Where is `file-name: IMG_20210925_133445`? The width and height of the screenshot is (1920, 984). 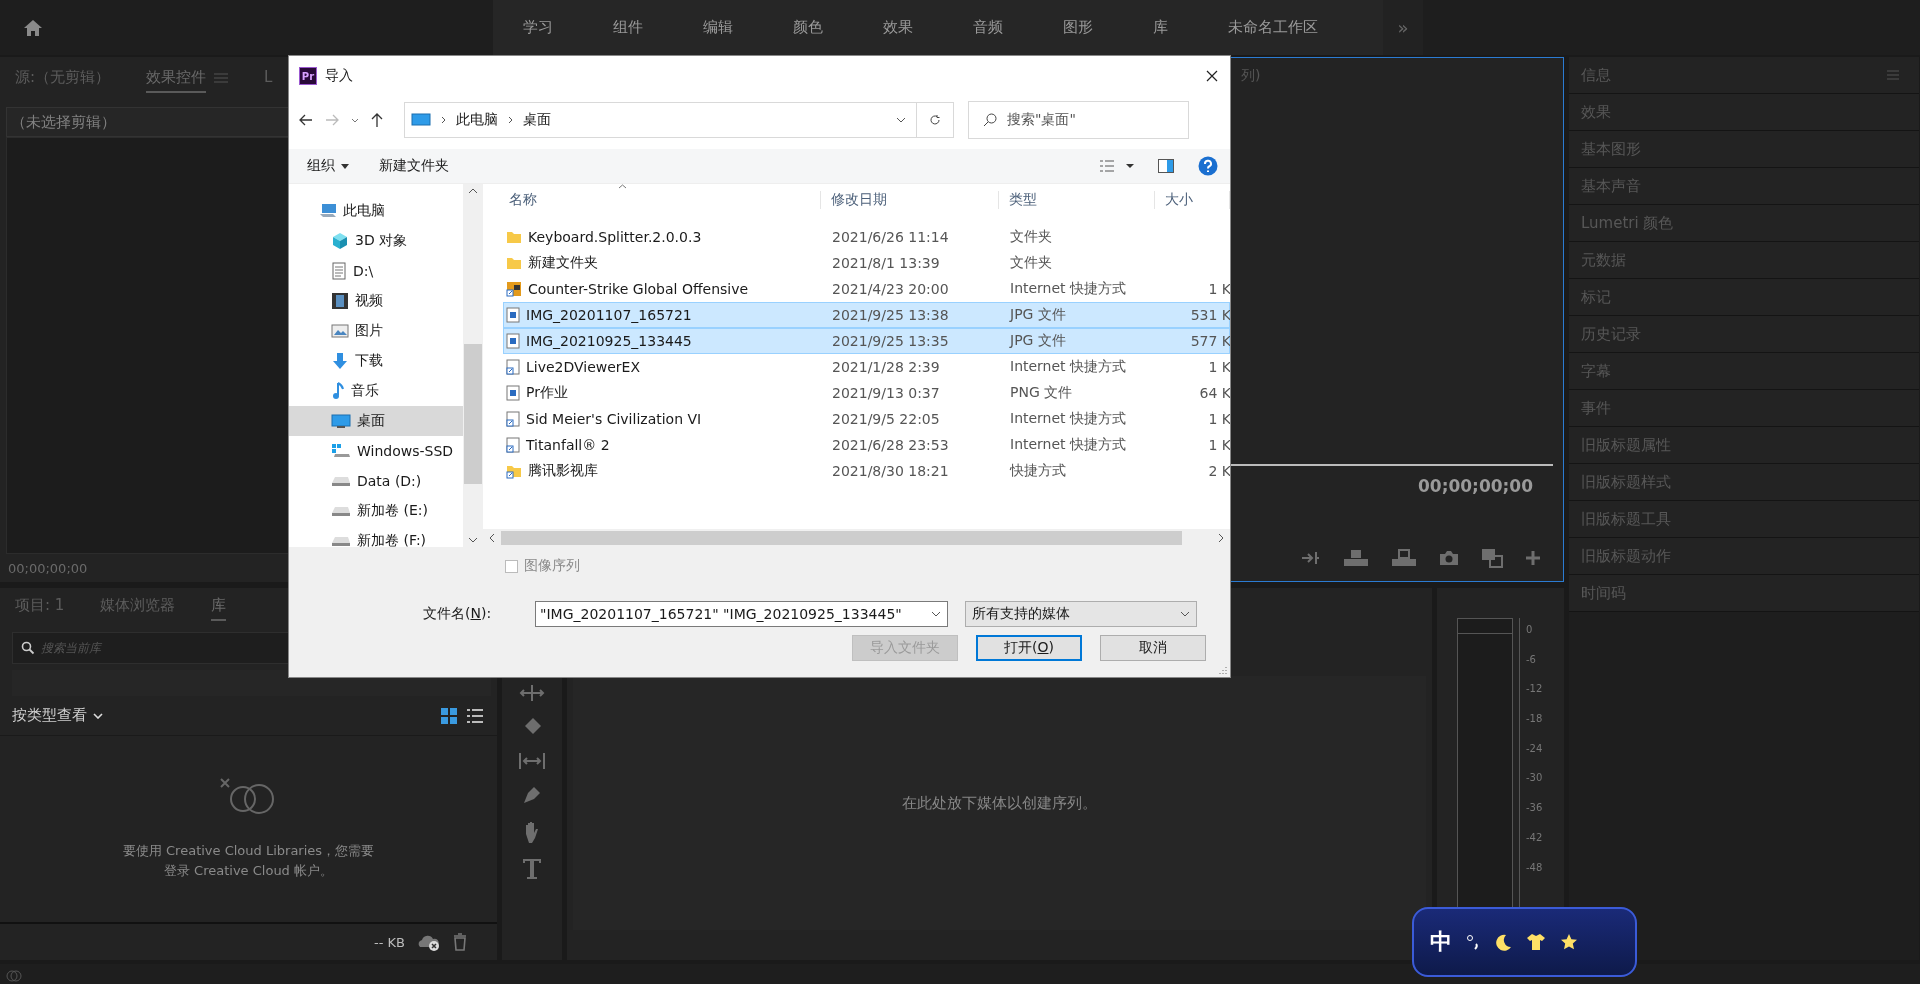
file-name: IMG_20210925_133445 is located at coordinates (609, 341).